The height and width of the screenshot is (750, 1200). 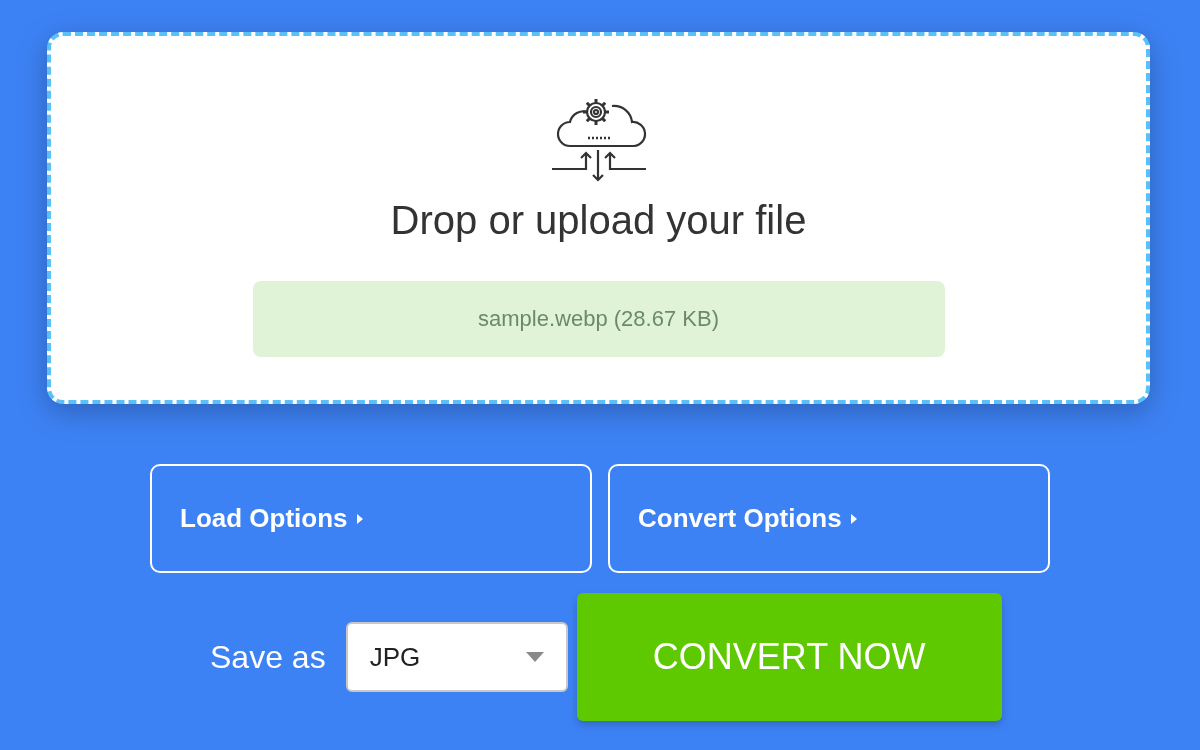 I want to click on save-as-label: Save as, so click(x=268, y=657).